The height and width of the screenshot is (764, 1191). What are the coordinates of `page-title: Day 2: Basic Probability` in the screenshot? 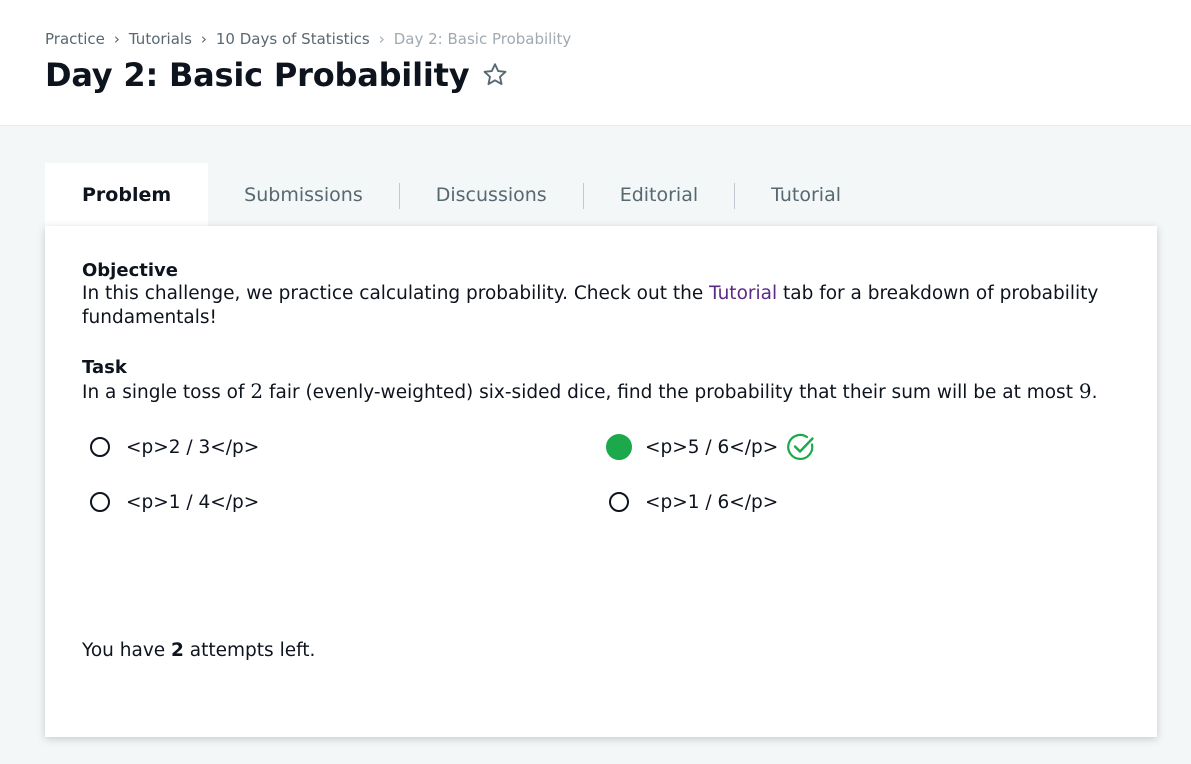 It's located at (257, 75).